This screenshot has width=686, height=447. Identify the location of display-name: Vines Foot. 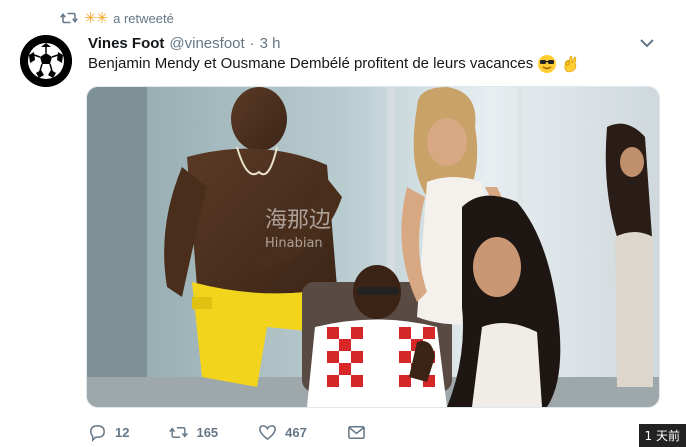
(126, 43).